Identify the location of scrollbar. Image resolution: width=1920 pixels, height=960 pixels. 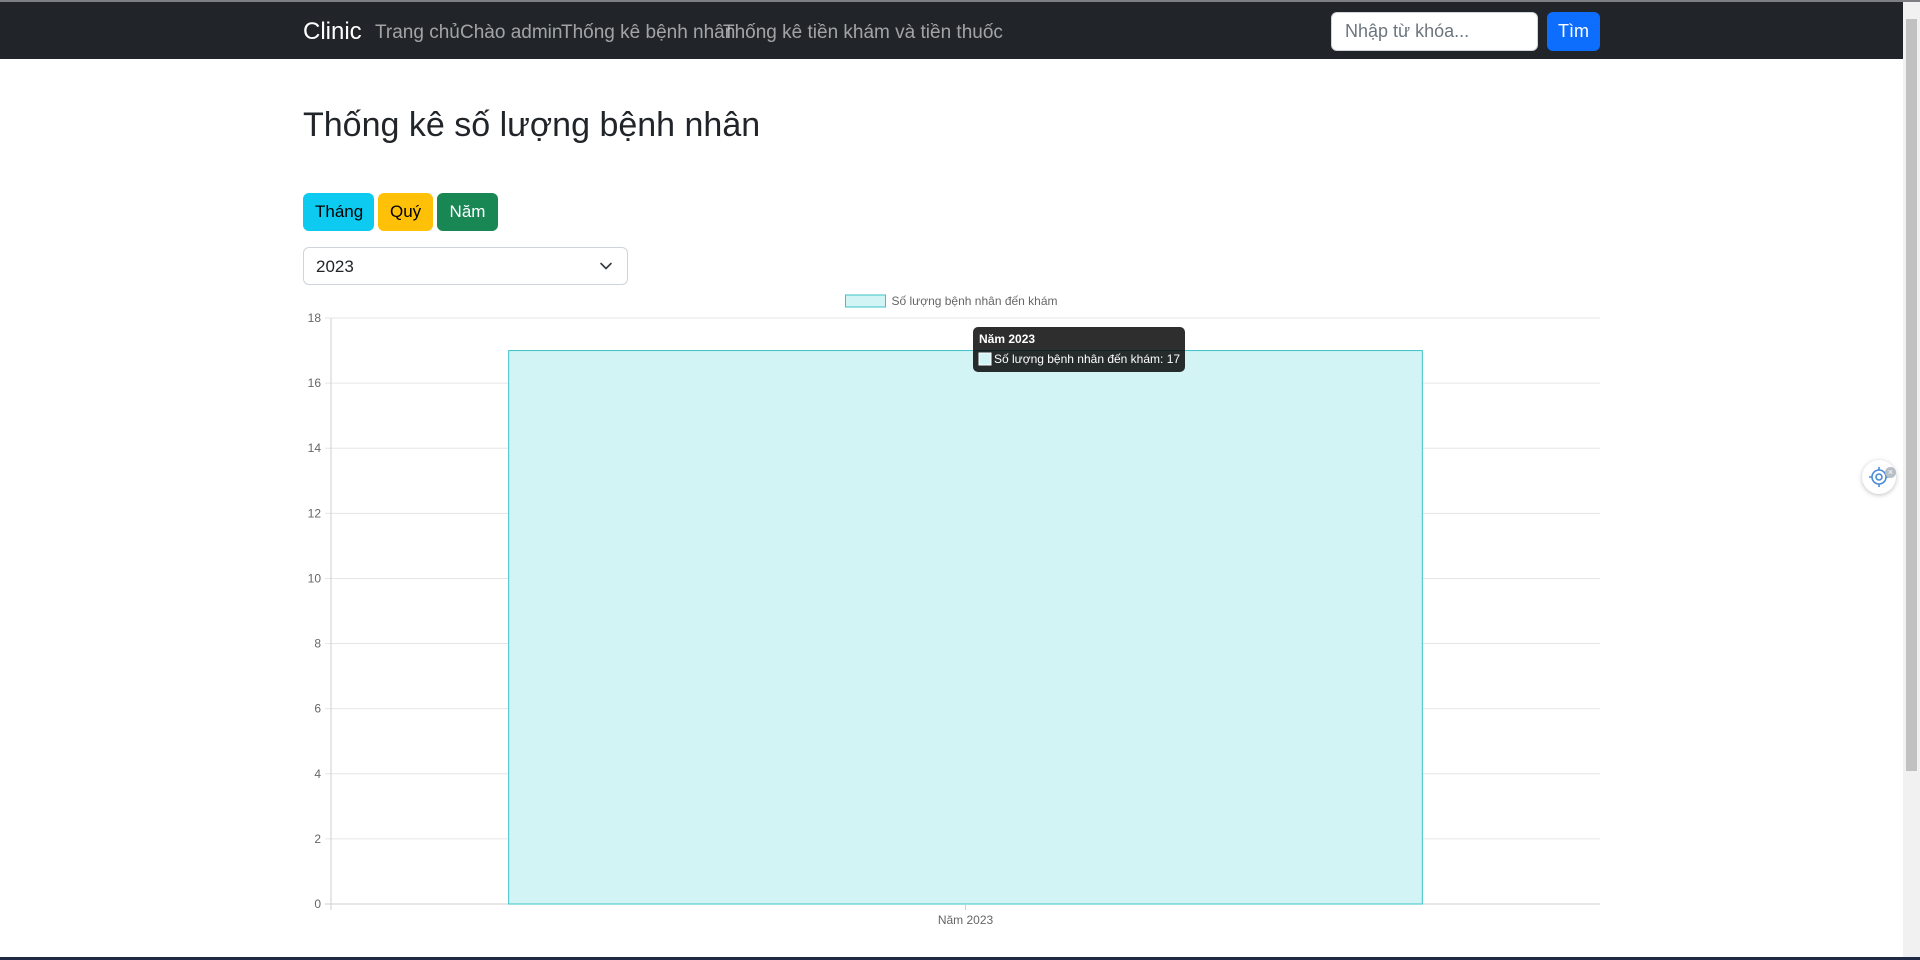
(1911, 481).